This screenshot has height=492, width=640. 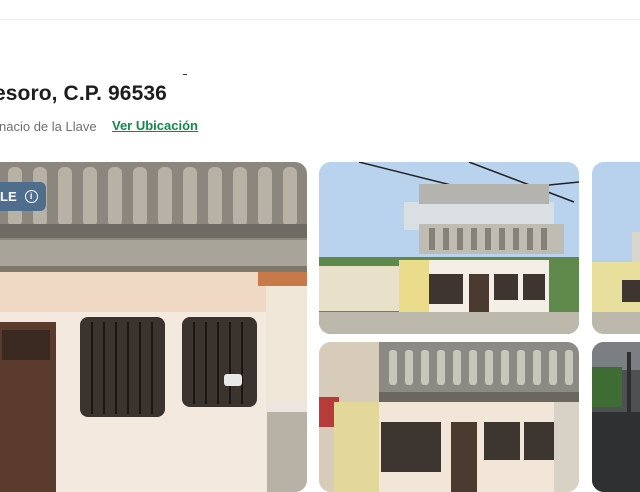 What do you see at coordinates (320, 10) in the screenshot?
I see `top-navigation-bar` at bounding box center [320, 10].